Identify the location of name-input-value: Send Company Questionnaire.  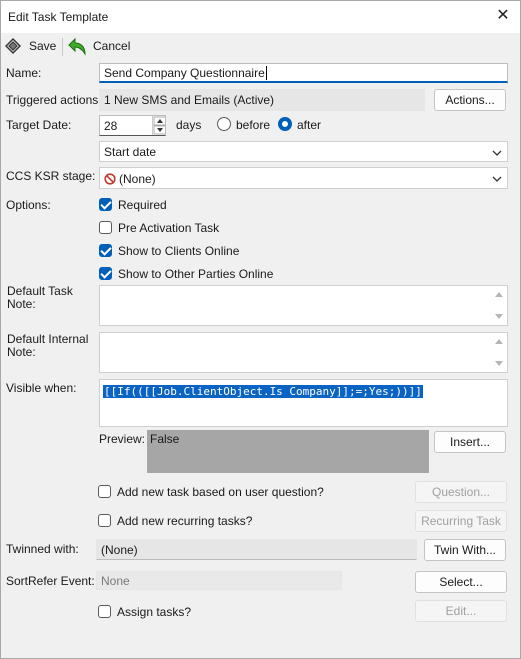
(184, 73).